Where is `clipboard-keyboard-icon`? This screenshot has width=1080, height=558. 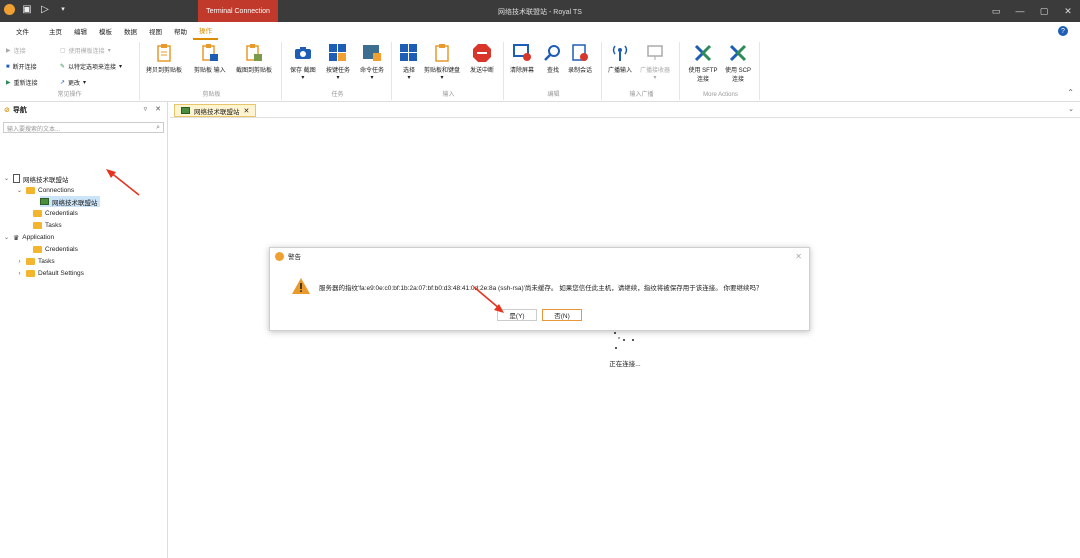
clipboard-keyboard-icon is located at coordinates (210, 53).